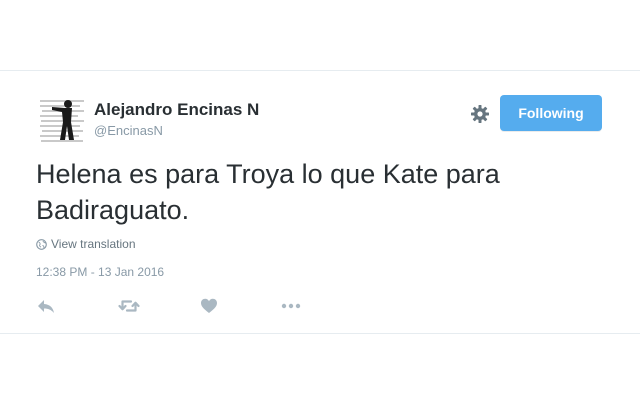  Describe the element at coordinates (209, 306) in the screenshot. I see `heart-icon` at that location.